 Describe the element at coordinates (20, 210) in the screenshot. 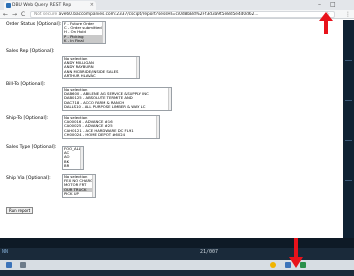

I see `run-report-button: Run report` at that location.